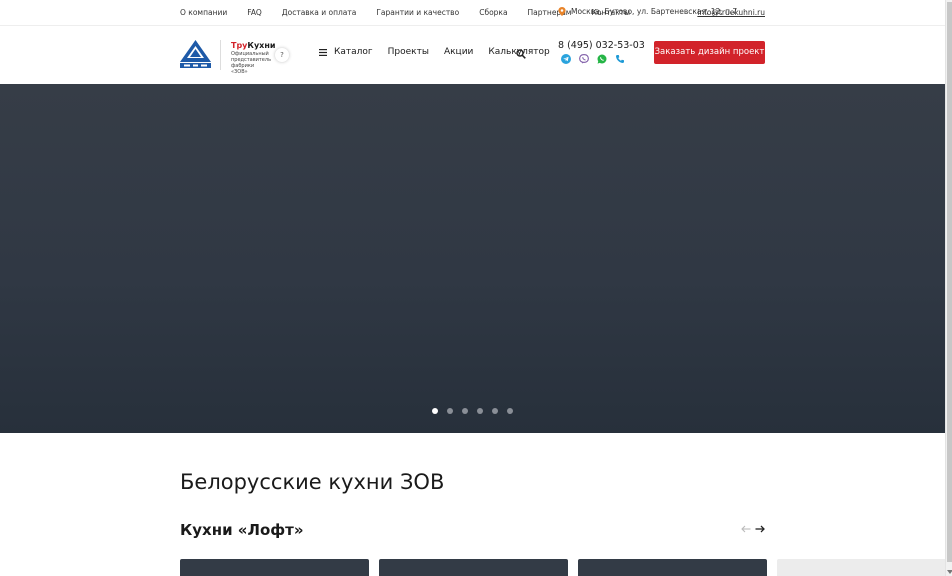 This screenshot has width=952, height=576. I want to click on order-design-button: Заказать дизайн проект, so click(709, 52).